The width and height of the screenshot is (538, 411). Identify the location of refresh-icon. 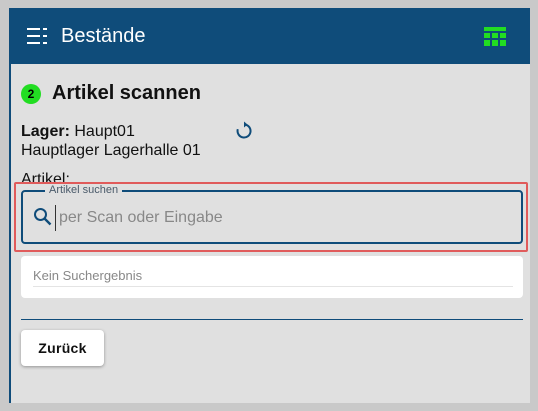
(244, 131).